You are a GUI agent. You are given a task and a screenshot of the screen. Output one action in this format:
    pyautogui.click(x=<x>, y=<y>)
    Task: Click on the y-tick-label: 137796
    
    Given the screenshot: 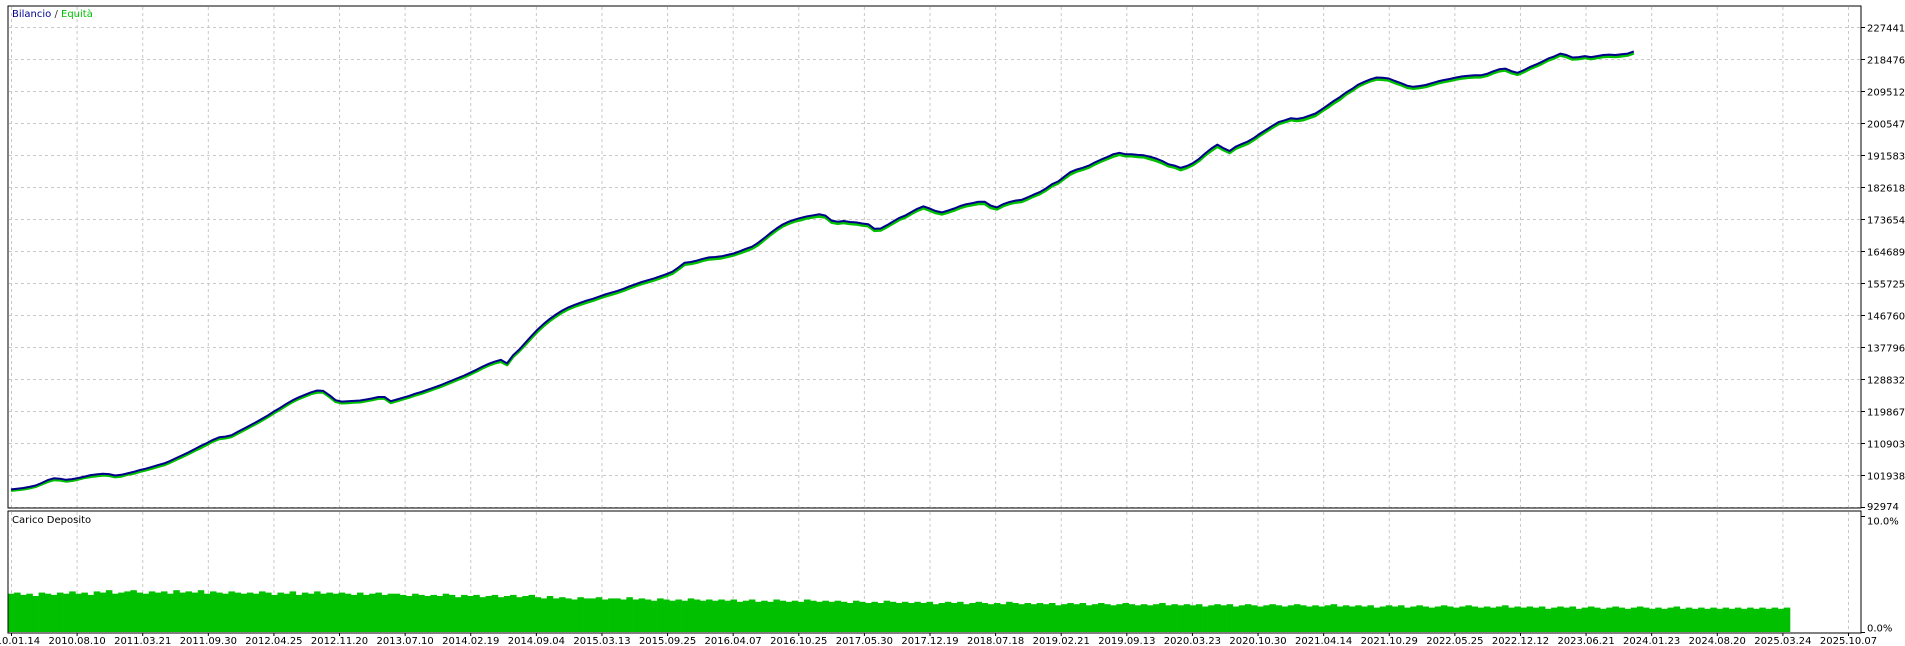 What is the action you would take?
    pyautogui.click(x=1886, y=349)
    